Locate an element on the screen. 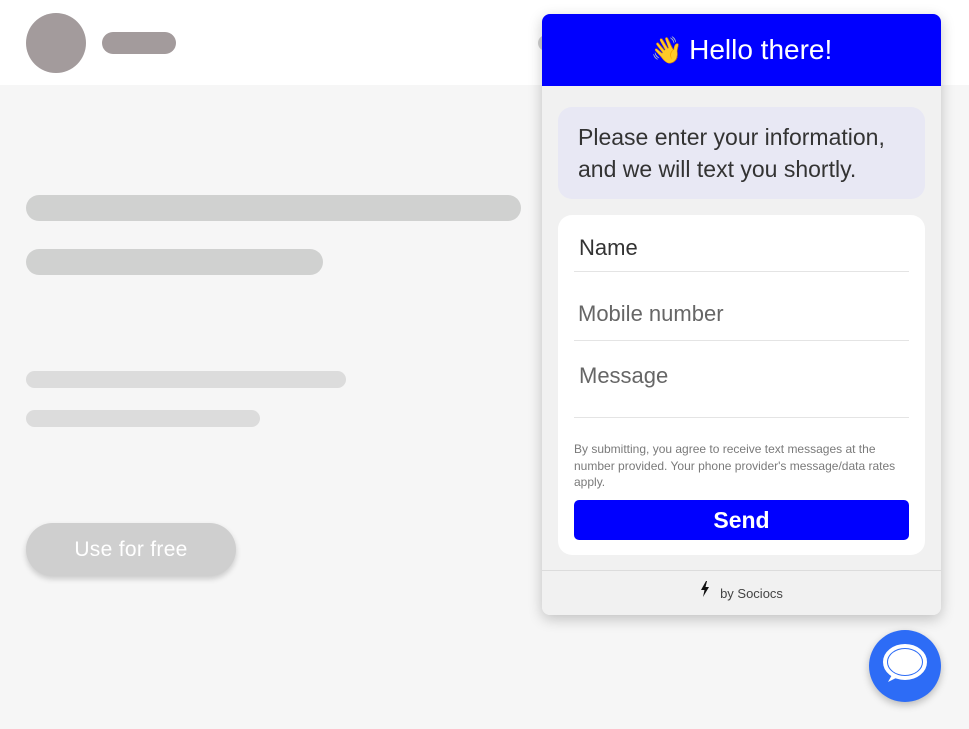 This screenshot has width=969, height=729. chat-bubble-icon is located at coordinates (905, 666).